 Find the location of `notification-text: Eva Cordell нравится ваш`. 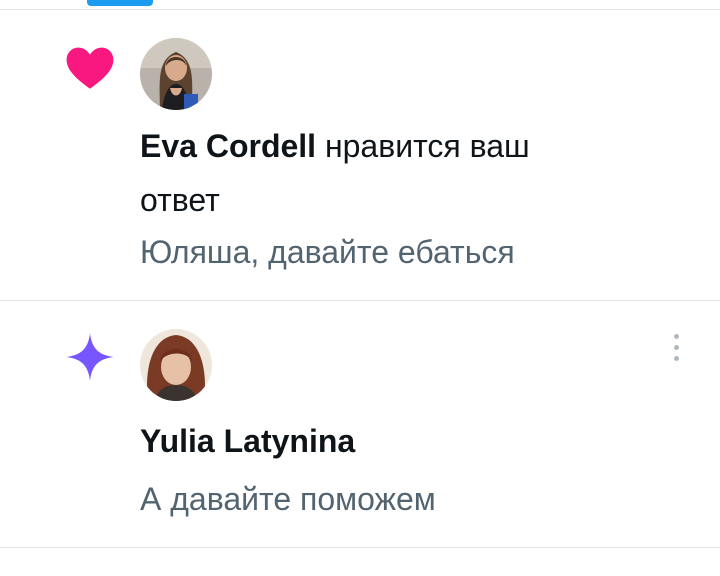

notification-text: Eva Cordell нравится ваш is located at coordinates (335, 146).